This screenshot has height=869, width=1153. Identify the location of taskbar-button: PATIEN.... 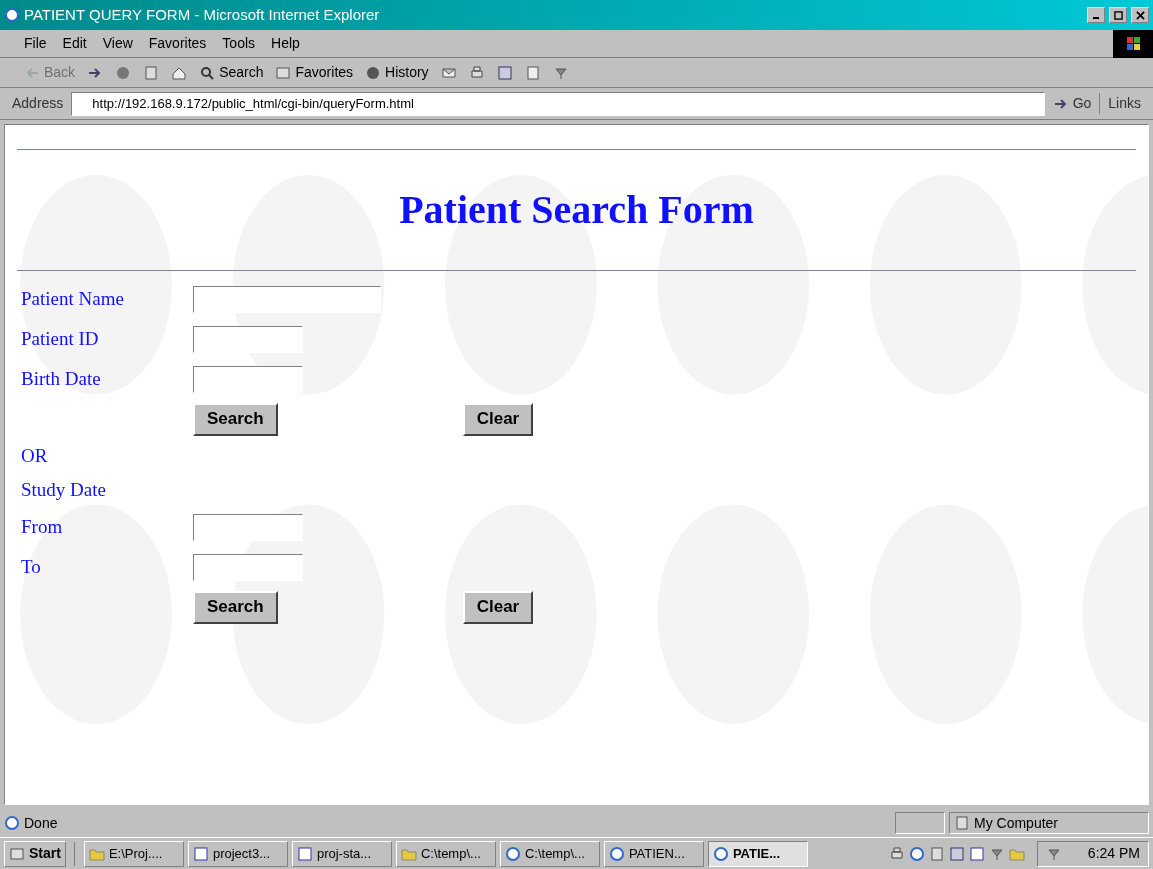
(653, 853).